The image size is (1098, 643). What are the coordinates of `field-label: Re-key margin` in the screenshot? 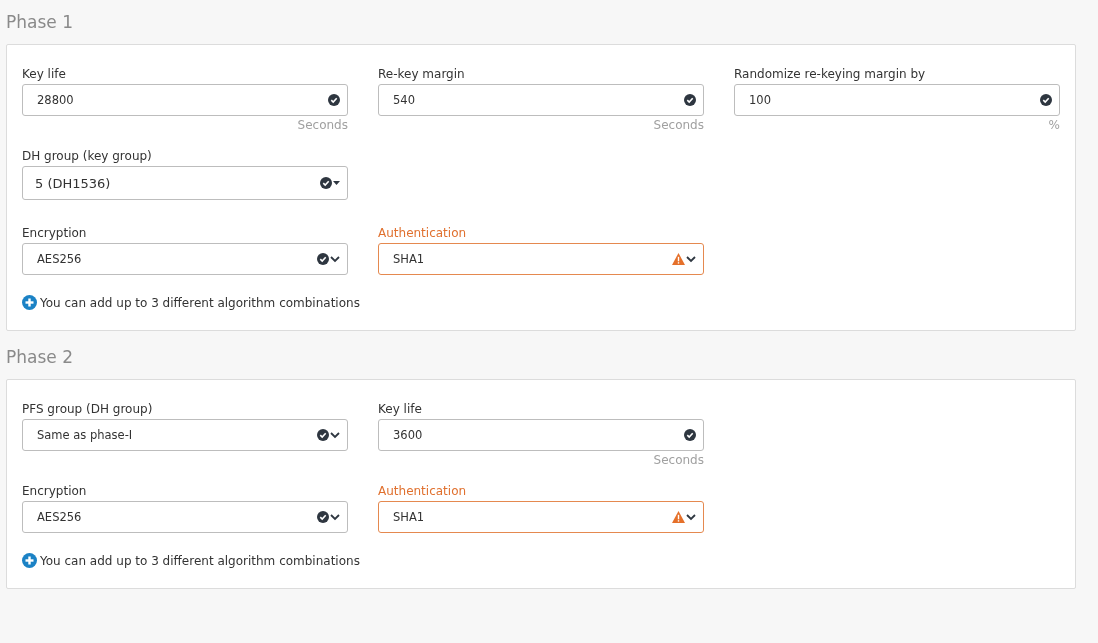 It's located at (421, 74).